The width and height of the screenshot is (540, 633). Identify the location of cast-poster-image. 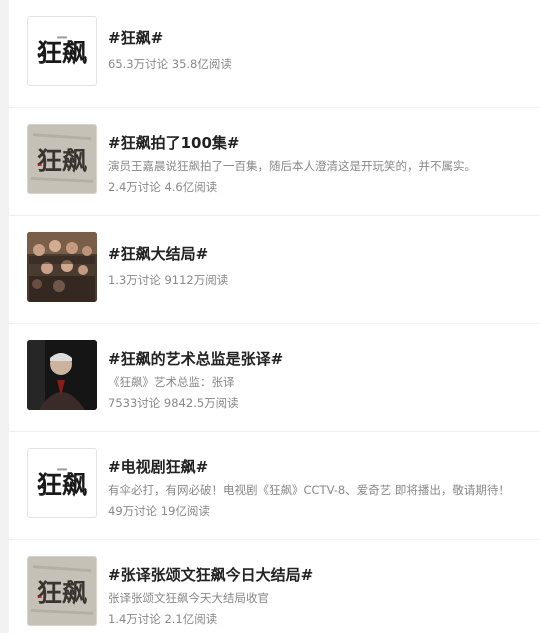
(62, 267).